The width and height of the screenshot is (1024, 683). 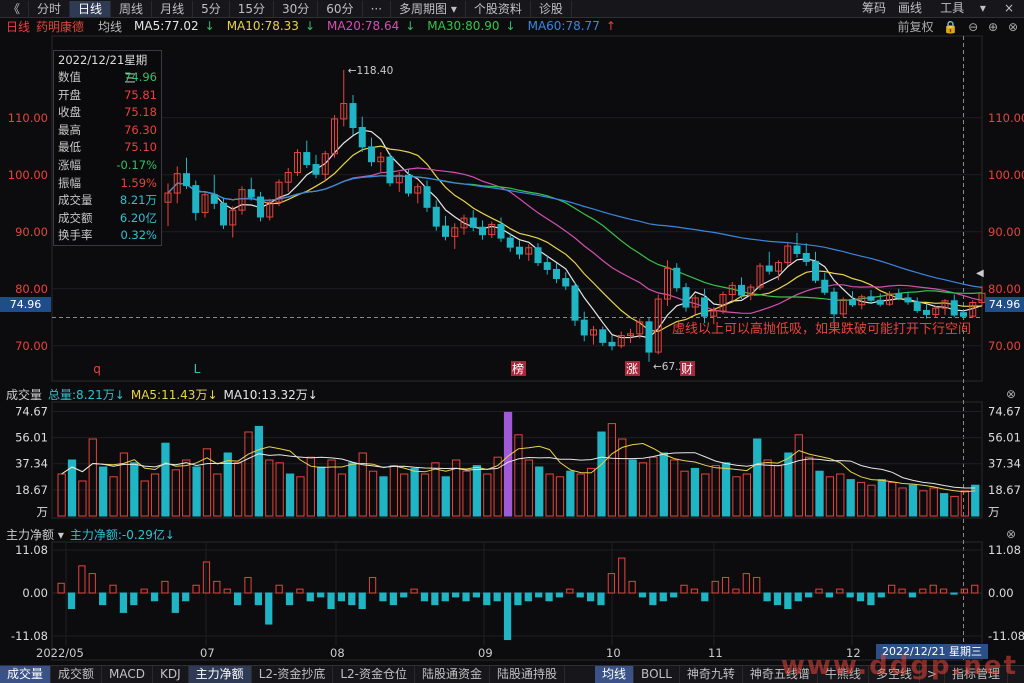 What do you see at coordinates (197, 369) in the screenshot?
I see `event-mark: L` at bounding box center [197, 369].